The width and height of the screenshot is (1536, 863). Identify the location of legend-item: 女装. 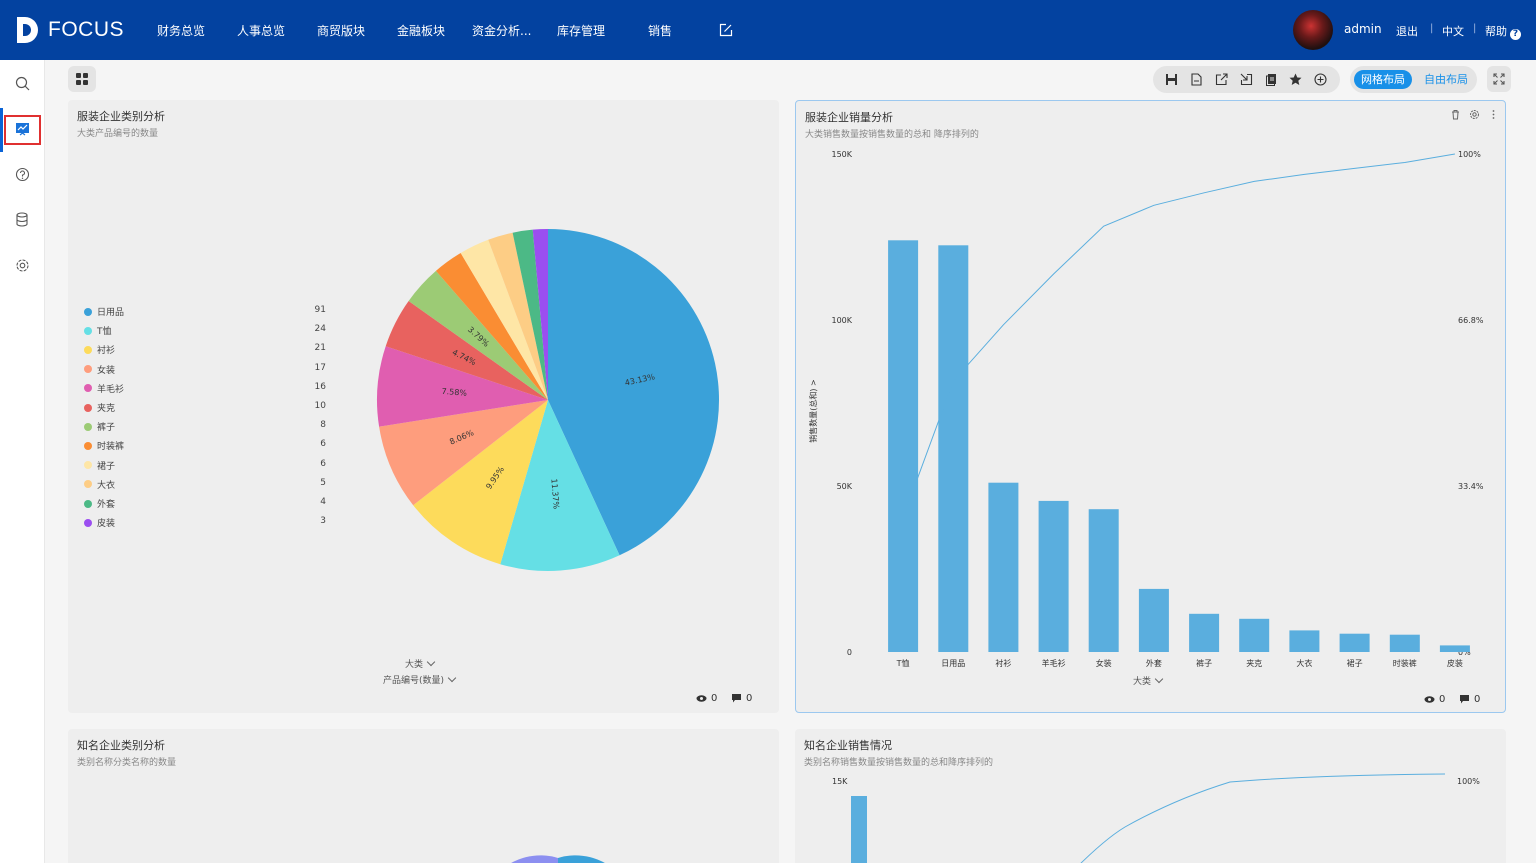
(99, 369).